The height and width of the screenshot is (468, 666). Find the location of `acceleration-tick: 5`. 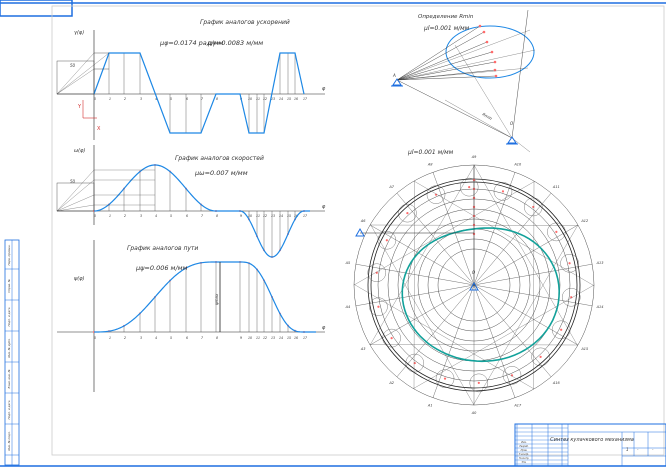

acceleration-tick: 5 is located at coordinates (171, 99).